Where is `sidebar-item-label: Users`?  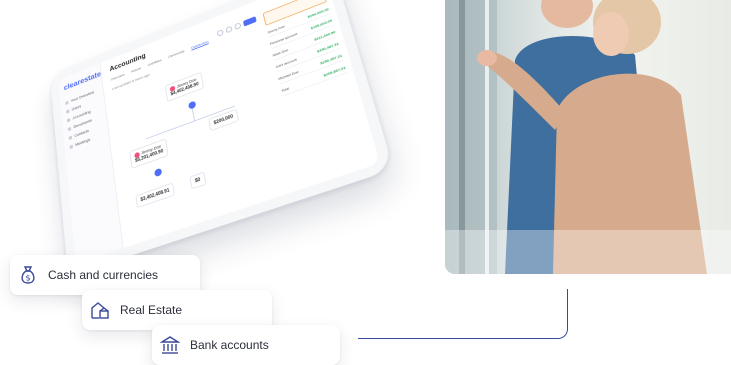
sidebar-item-label: Users is located at coordinates (76, 107).